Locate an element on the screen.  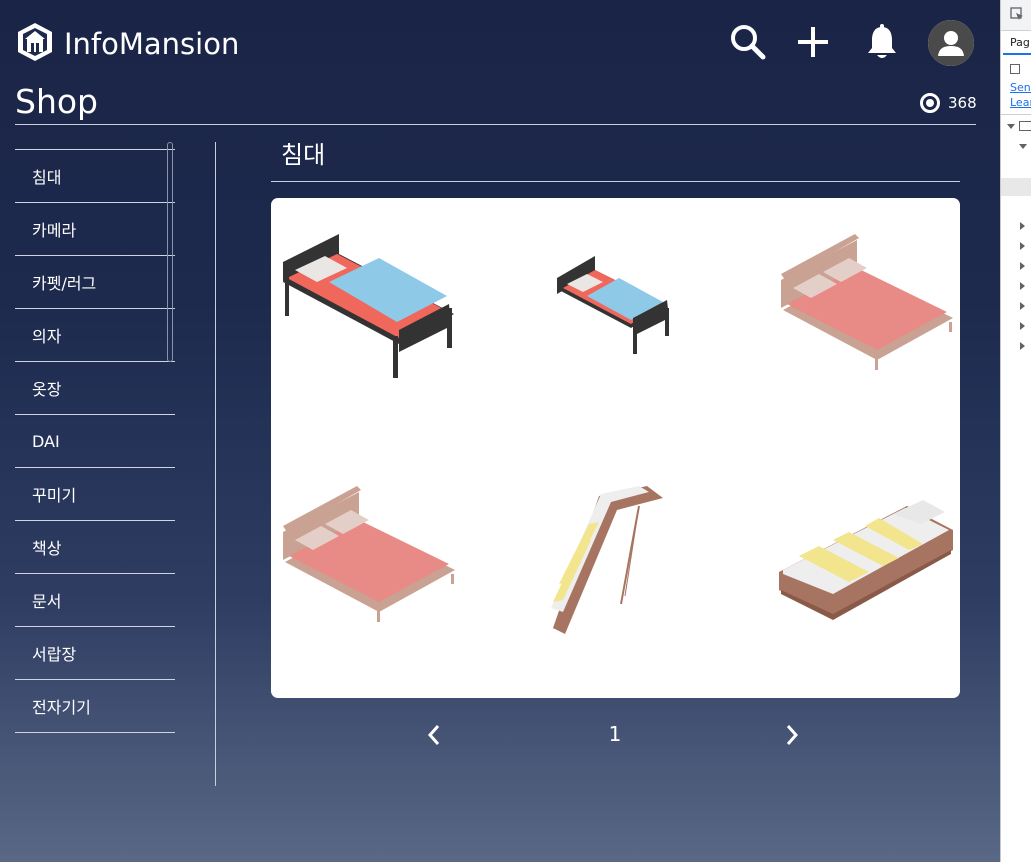
coin-count: 368 is located at coordinates (962, 103).